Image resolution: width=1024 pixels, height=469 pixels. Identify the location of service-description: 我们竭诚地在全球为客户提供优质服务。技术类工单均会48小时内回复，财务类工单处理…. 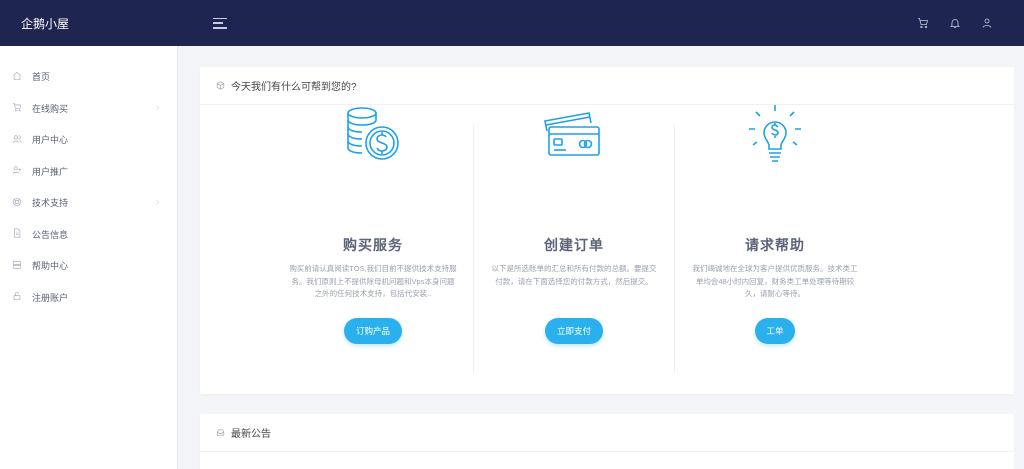
(775, 281).